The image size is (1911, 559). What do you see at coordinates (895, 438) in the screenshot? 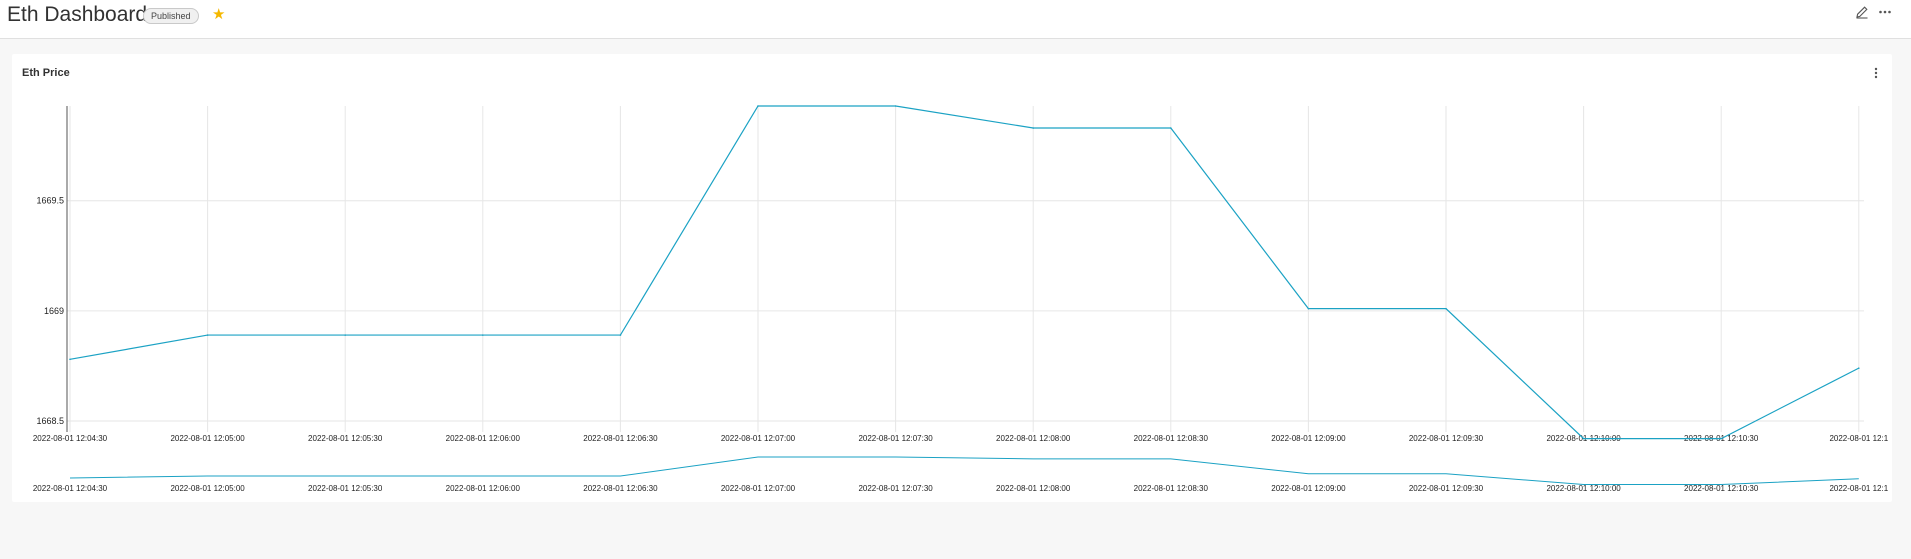
I see `x-tick-label: 2022-08-01 12:07:30` at bounding box center [895, 438].